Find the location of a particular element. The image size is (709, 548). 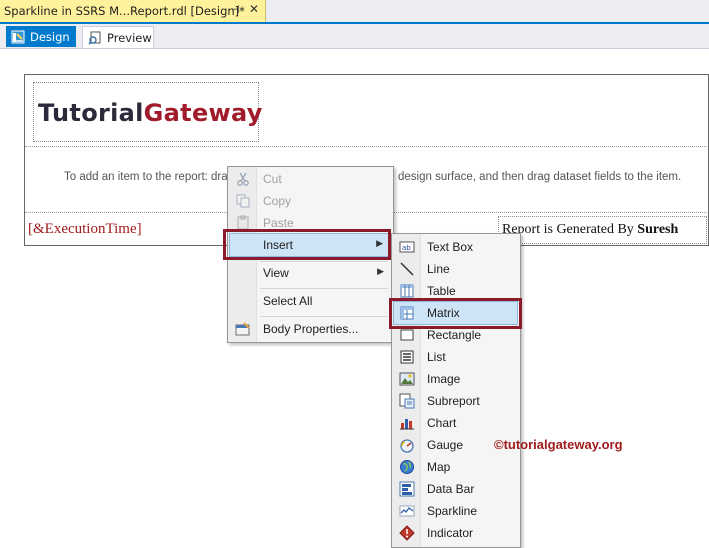

menu-item-cut: Cut is located at coordinates (310, 179).